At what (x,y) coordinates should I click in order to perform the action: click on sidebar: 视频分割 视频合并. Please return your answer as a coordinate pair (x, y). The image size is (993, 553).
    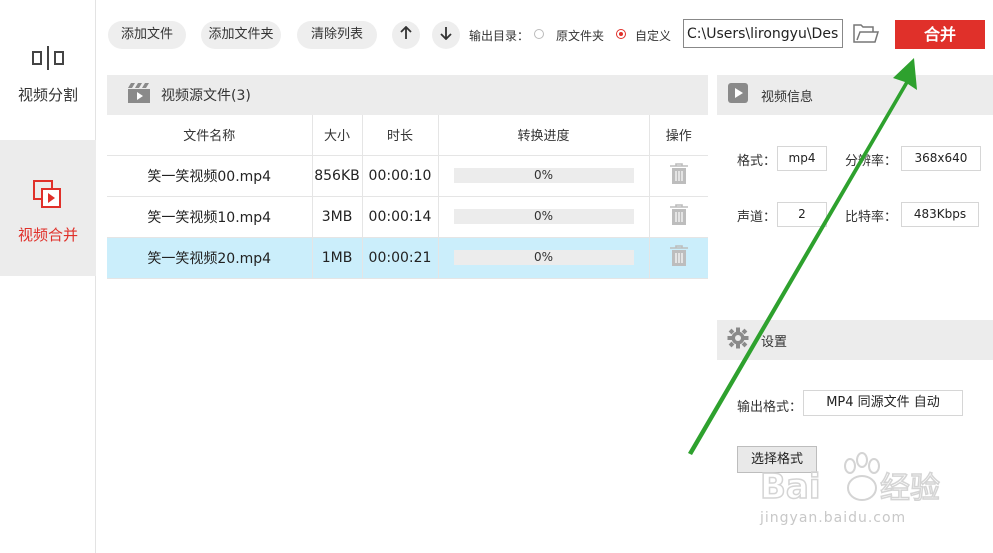
    Looking at the image, I should click on (48, 276).